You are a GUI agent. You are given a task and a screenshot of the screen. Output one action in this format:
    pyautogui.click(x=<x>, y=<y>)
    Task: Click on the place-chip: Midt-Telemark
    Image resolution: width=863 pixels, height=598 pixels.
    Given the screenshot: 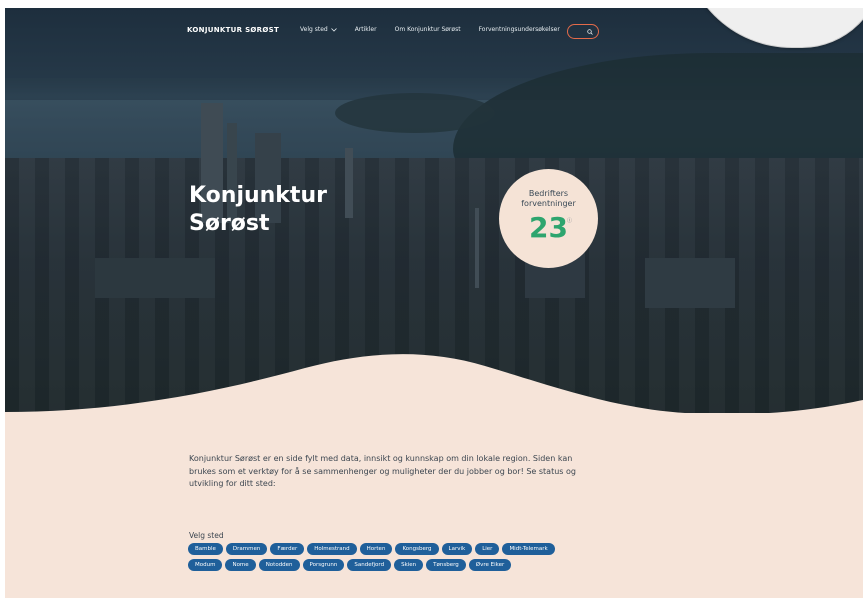 What is the action you would take?
    pyautogui.click(x=528, y=549)
    